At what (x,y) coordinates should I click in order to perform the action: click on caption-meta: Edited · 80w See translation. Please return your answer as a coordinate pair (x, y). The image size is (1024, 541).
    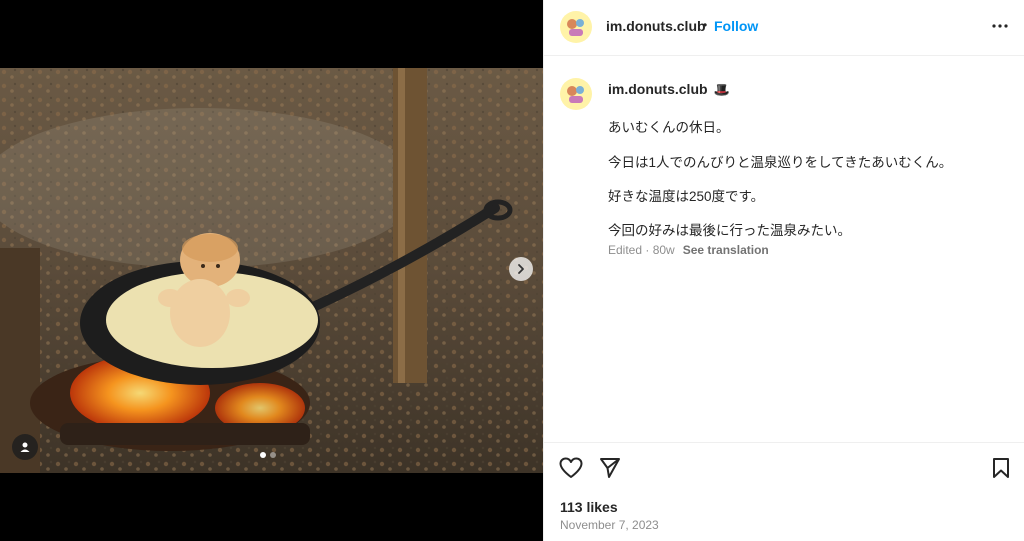
    Looking at the image, I should click on (688, 250).